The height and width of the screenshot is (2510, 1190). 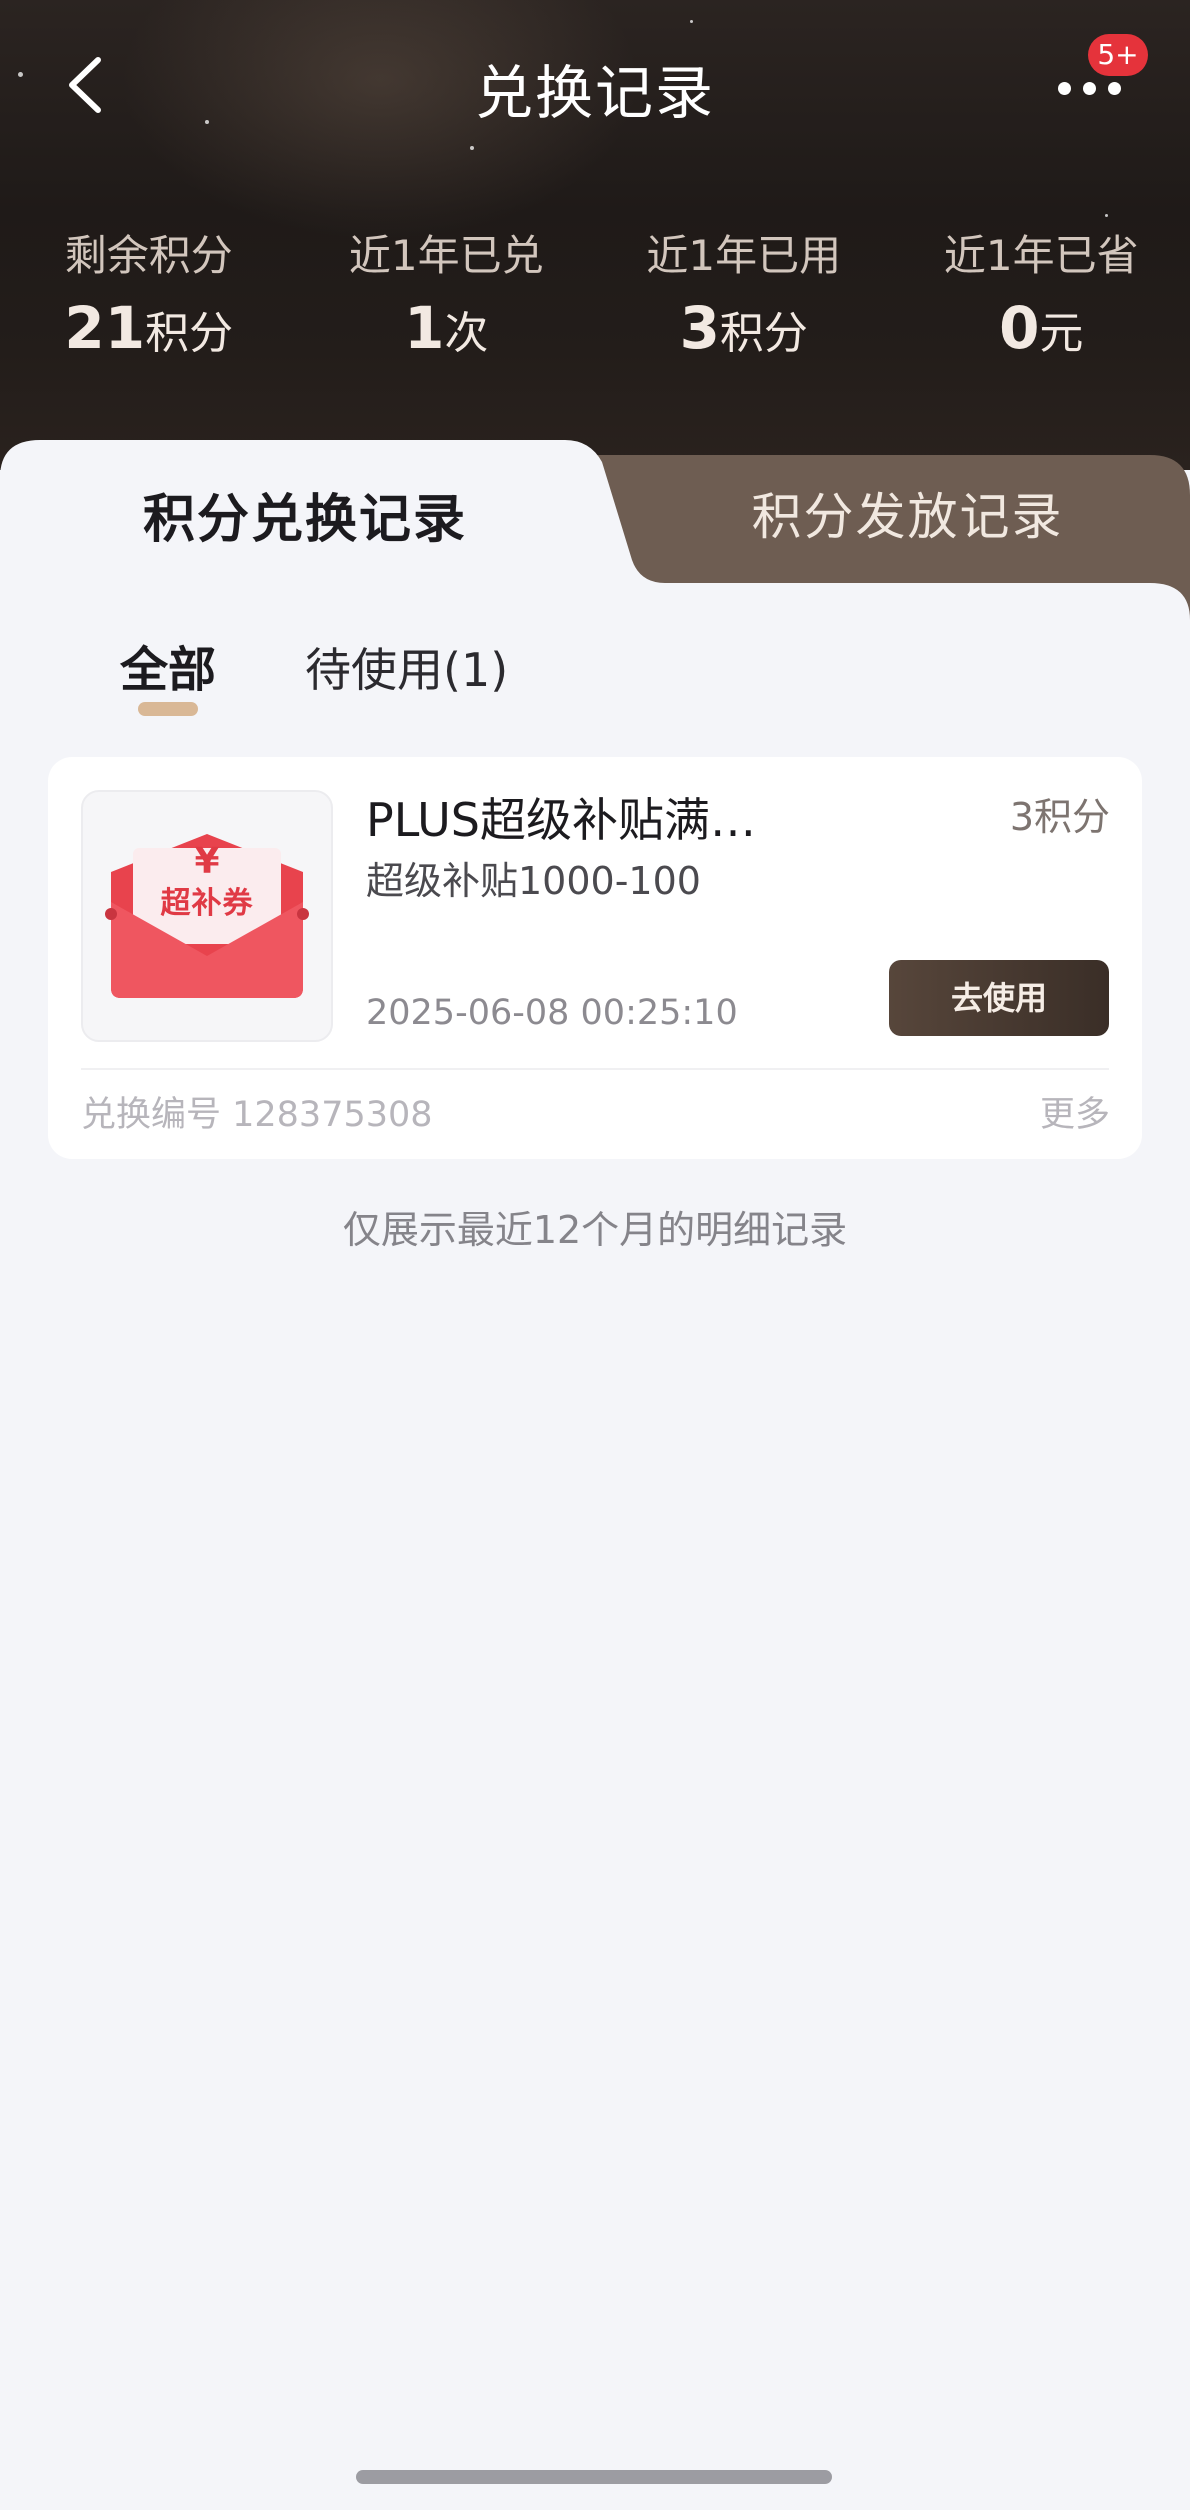 I want to click on filter-active-indicator, so click(x=168, y=709).